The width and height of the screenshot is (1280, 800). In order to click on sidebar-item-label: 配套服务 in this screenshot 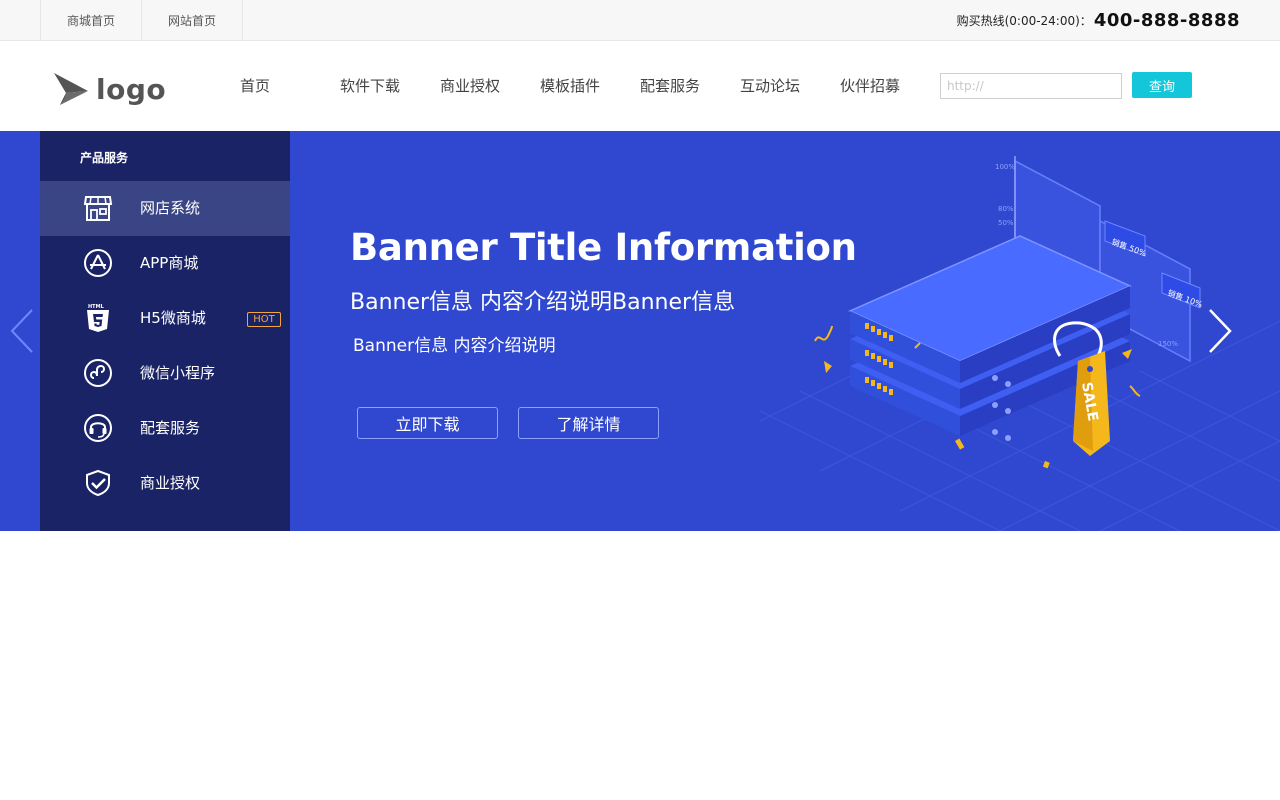, I will do `click(170, 428)`.